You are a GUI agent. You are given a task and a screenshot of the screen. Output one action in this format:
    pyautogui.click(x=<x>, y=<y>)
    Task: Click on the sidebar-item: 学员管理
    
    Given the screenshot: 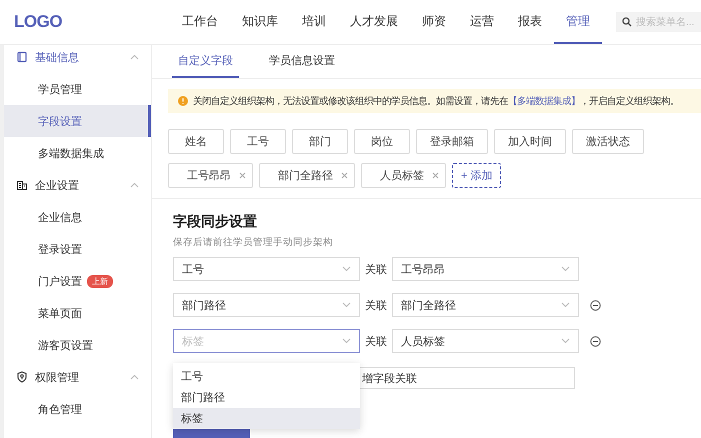 What is the action you would take?
    pyautogui.click(x=77, y=89)
    